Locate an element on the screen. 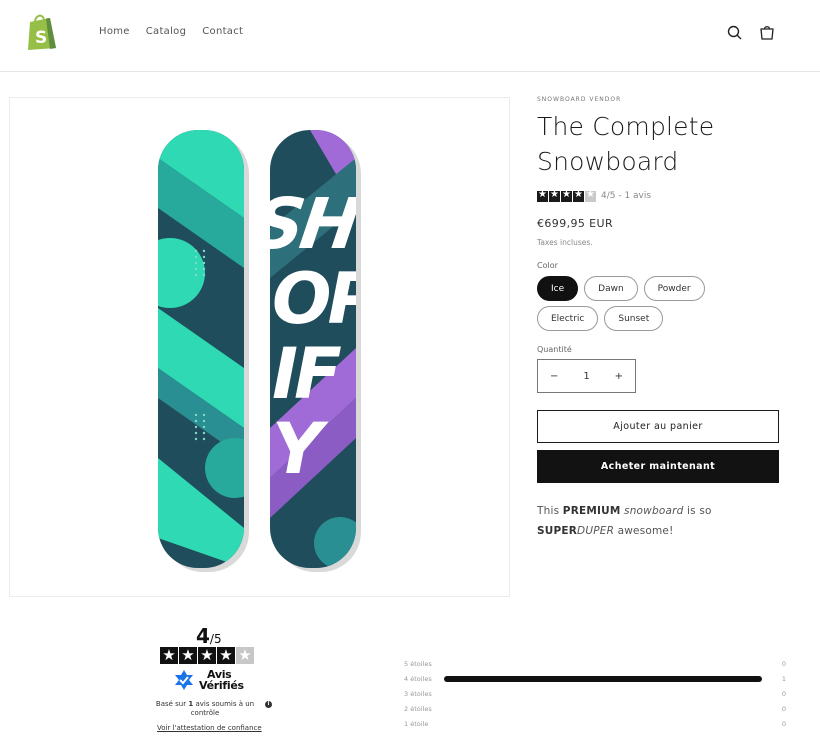  avis-verifies-logo: Avis Vérifiés is located at coordinates (208, 680).